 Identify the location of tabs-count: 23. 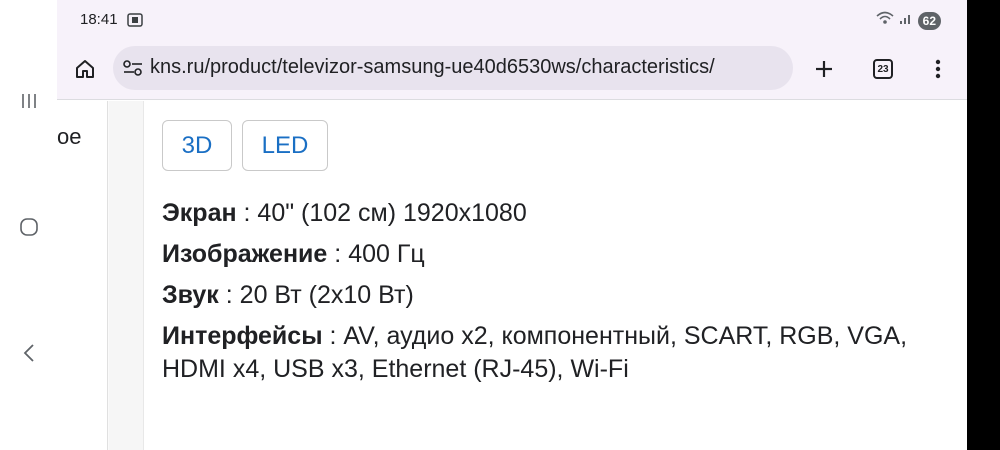
(883, 69).